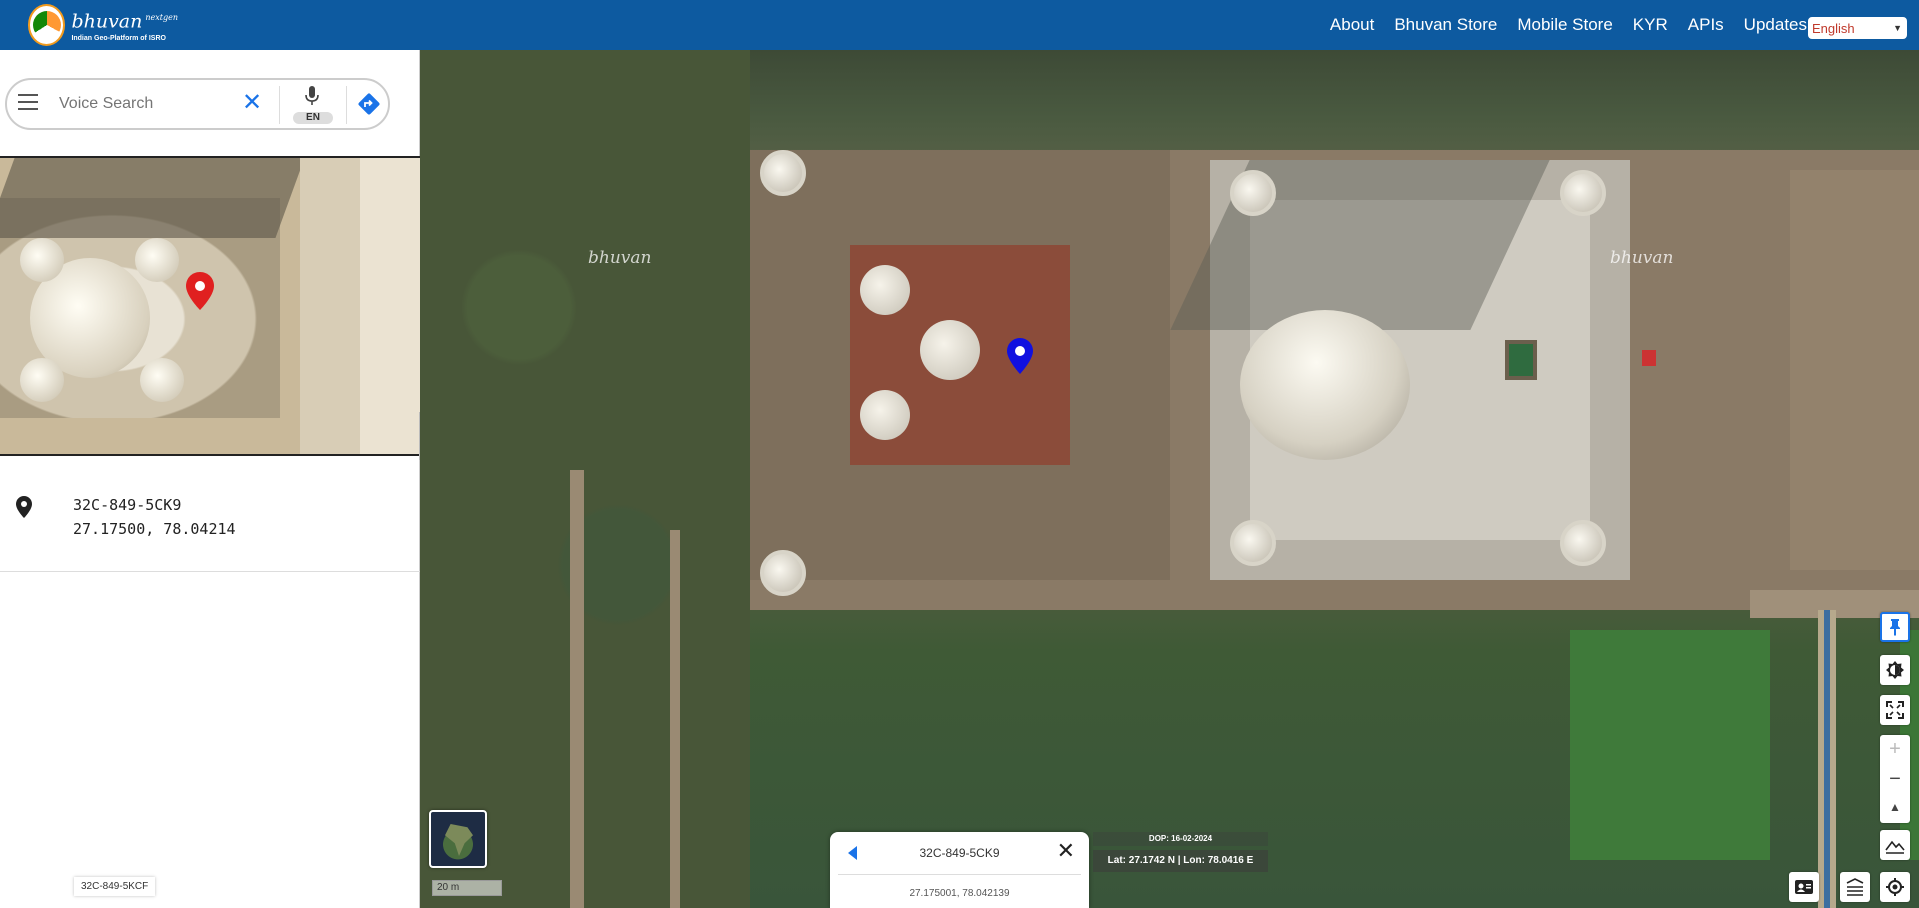 The width and height of the screenshot is (1919, 908). I want to click on date-of-pass: DOP: 16-02-2024, so click(1180, 839).